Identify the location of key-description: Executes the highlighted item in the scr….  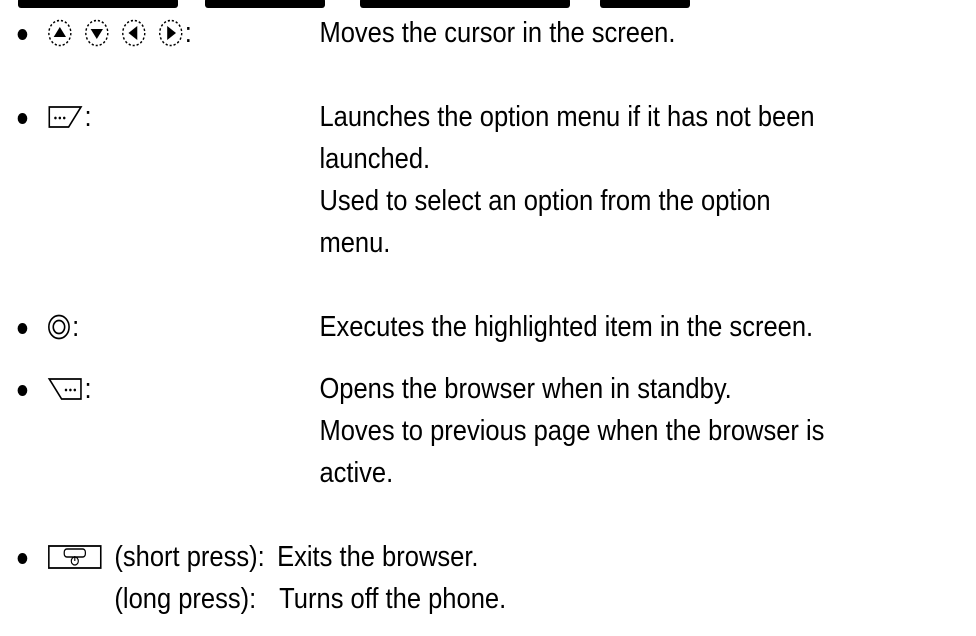
(566, 327).